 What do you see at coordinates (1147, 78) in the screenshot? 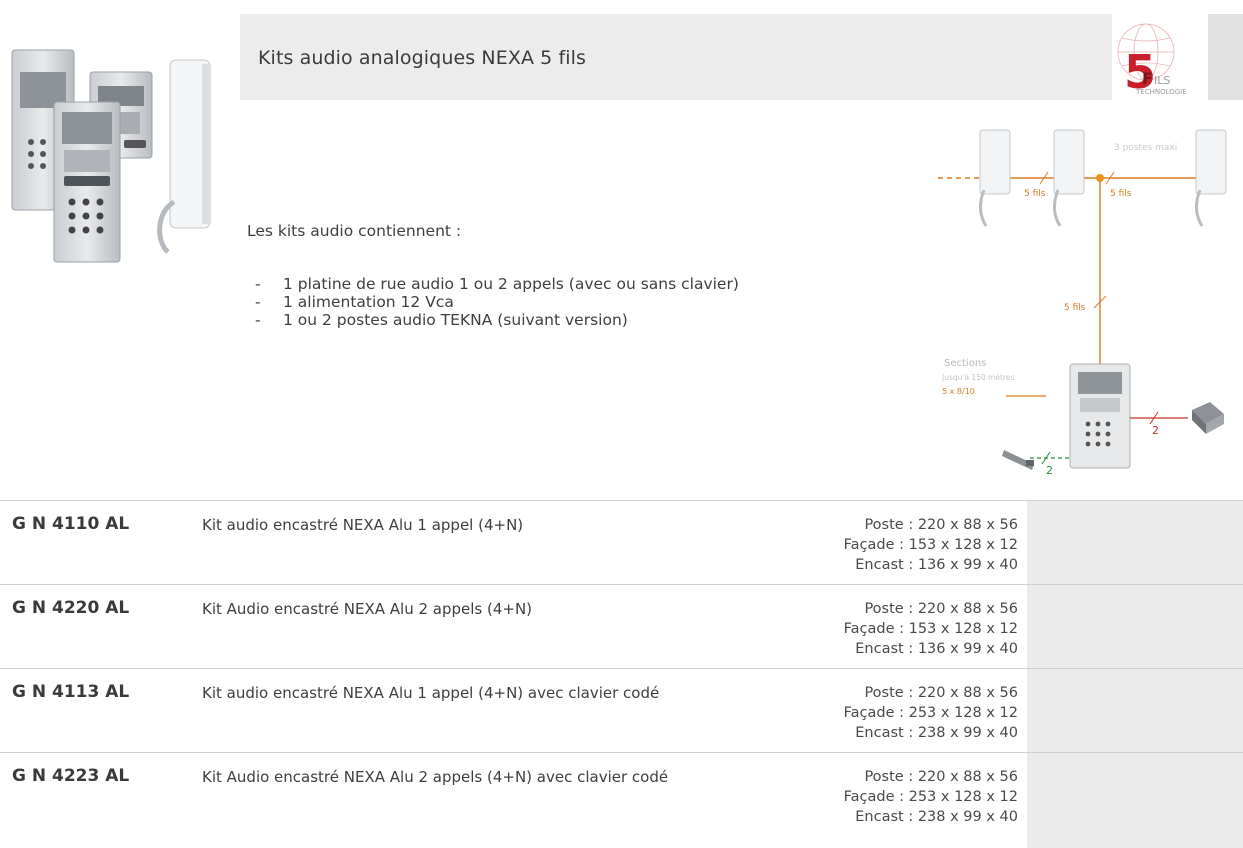
I see `svg-text: F` at bounding box center [1147, 78].